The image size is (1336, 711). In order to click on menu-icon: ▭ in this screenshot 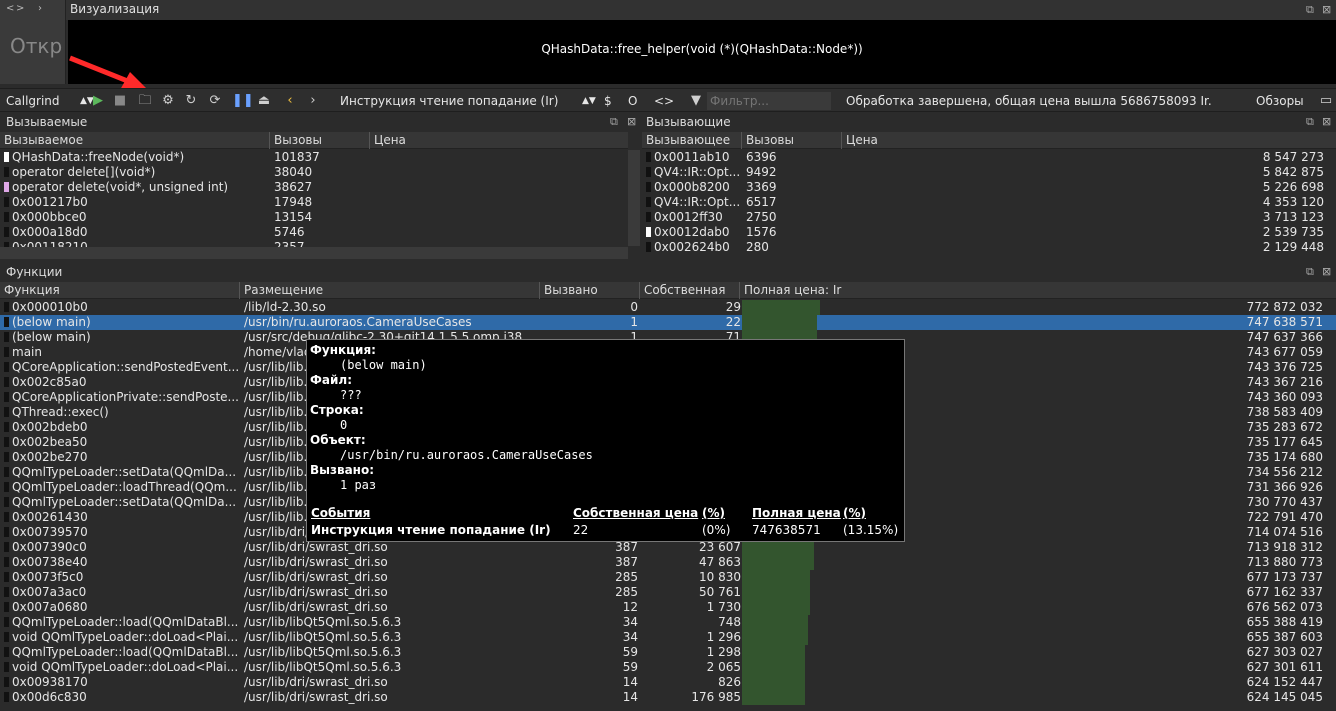, I will do `click(1326, 101)`.